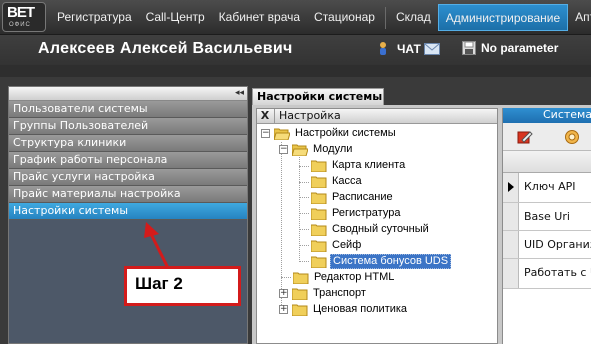 The width and height of the screenshot is (591, 344). I want to click on menu-pharmacy: Аптека, so click(579, 17).